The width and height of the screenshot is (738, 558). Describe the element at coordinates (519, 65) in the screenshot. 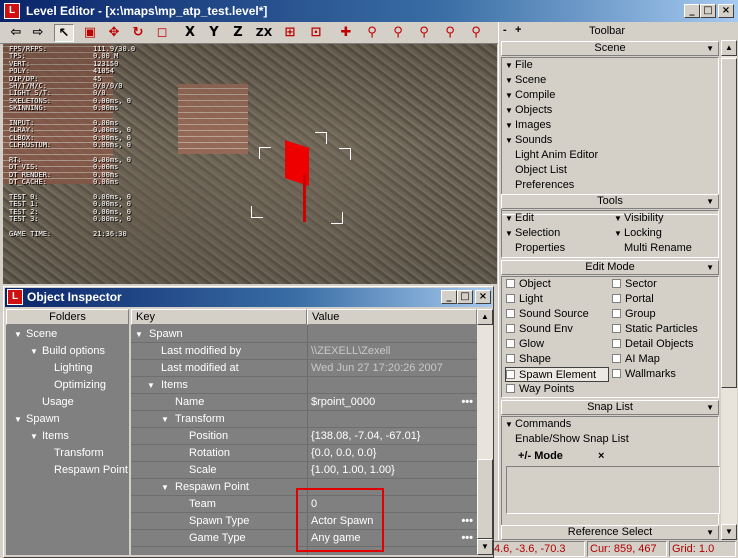

I see `scene-menu-file: ▼ File` at that location.